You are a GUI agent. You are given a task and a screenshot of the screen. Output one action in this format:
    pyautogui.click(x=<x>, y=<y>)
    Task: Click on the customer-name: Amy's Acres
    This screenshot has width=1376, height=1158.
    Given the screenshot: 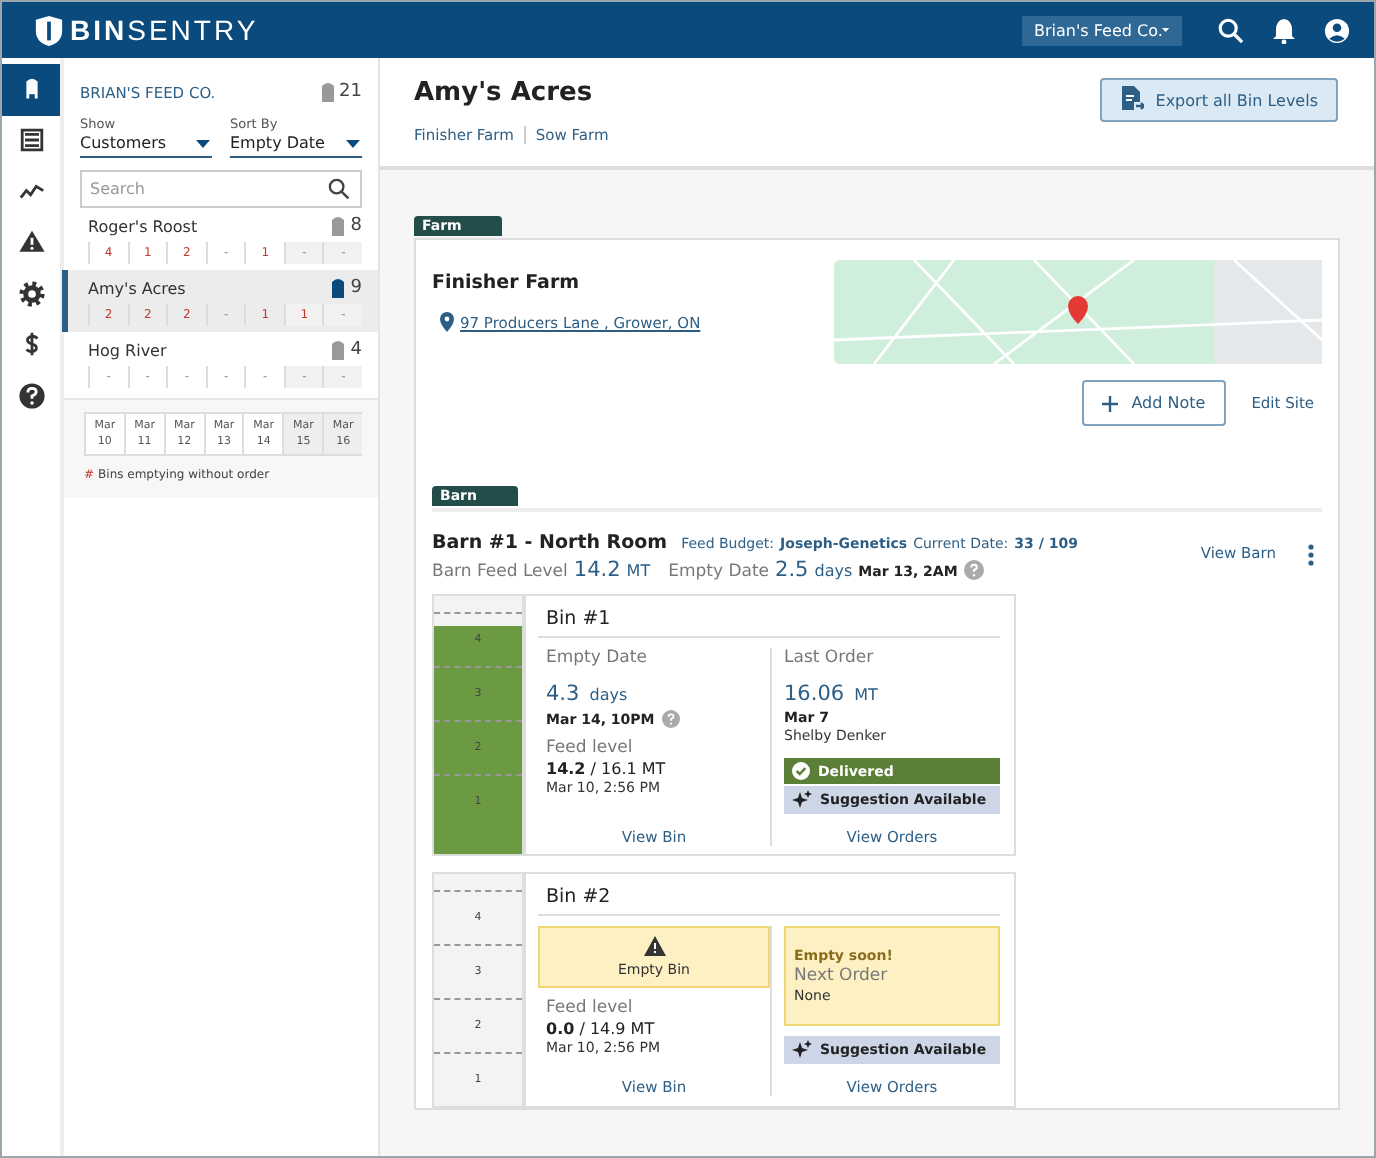 What is the action you would take?
    pyautogui.click(x=137, y=288)
    